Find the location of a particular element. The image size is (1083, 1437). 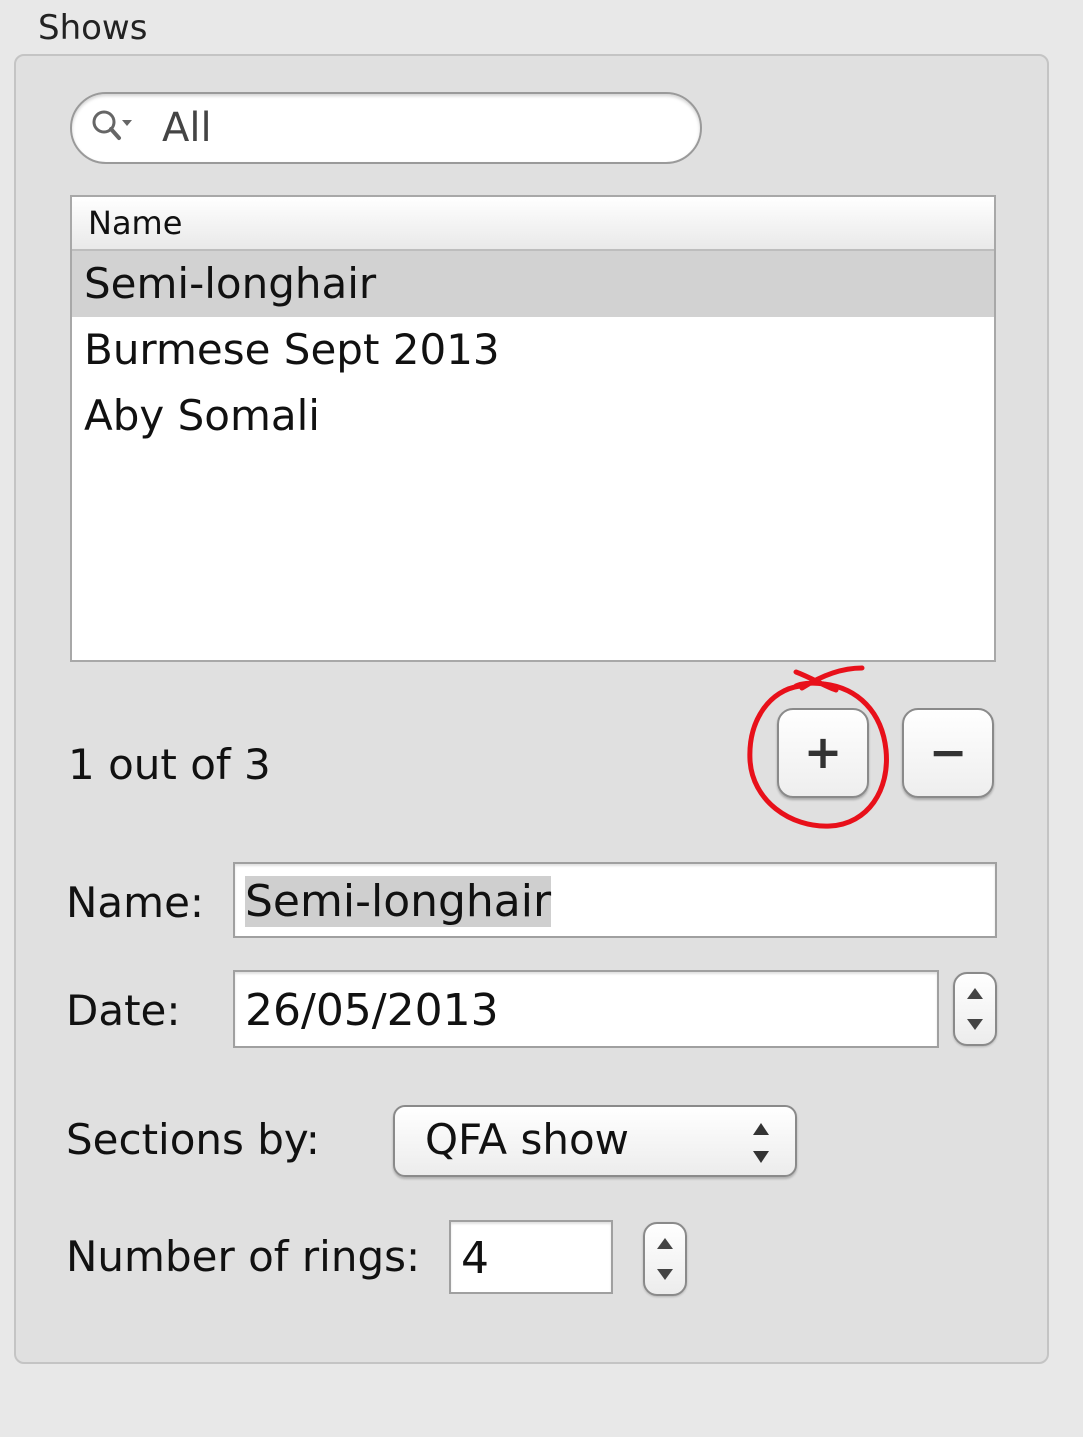

name-label: Name: is located at coordinates (135, 902).